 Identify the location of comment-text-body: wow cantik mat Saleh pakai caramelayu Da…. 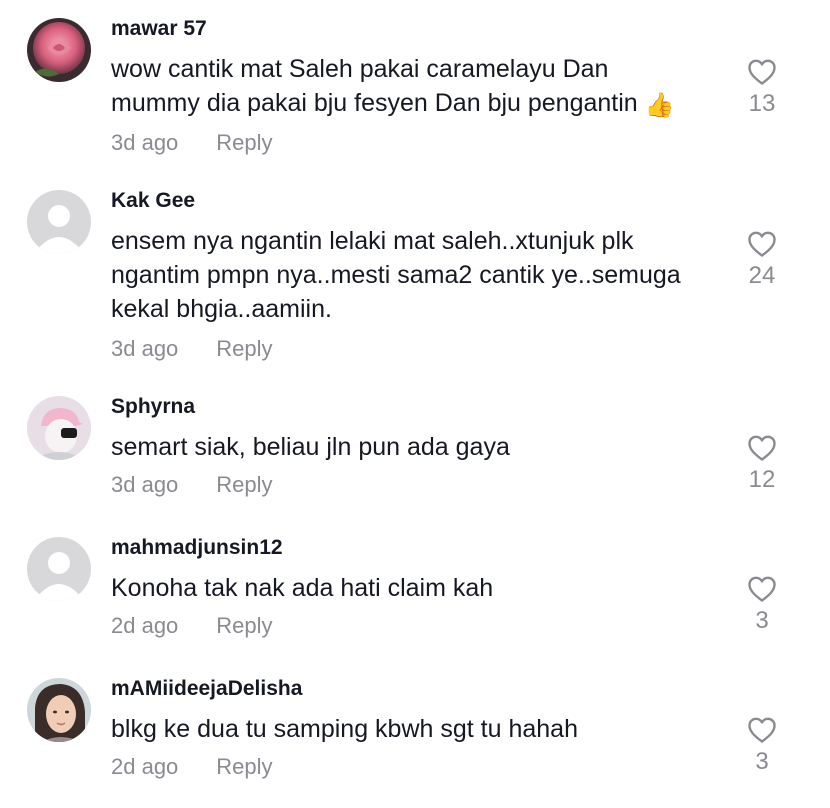
(374, 86).